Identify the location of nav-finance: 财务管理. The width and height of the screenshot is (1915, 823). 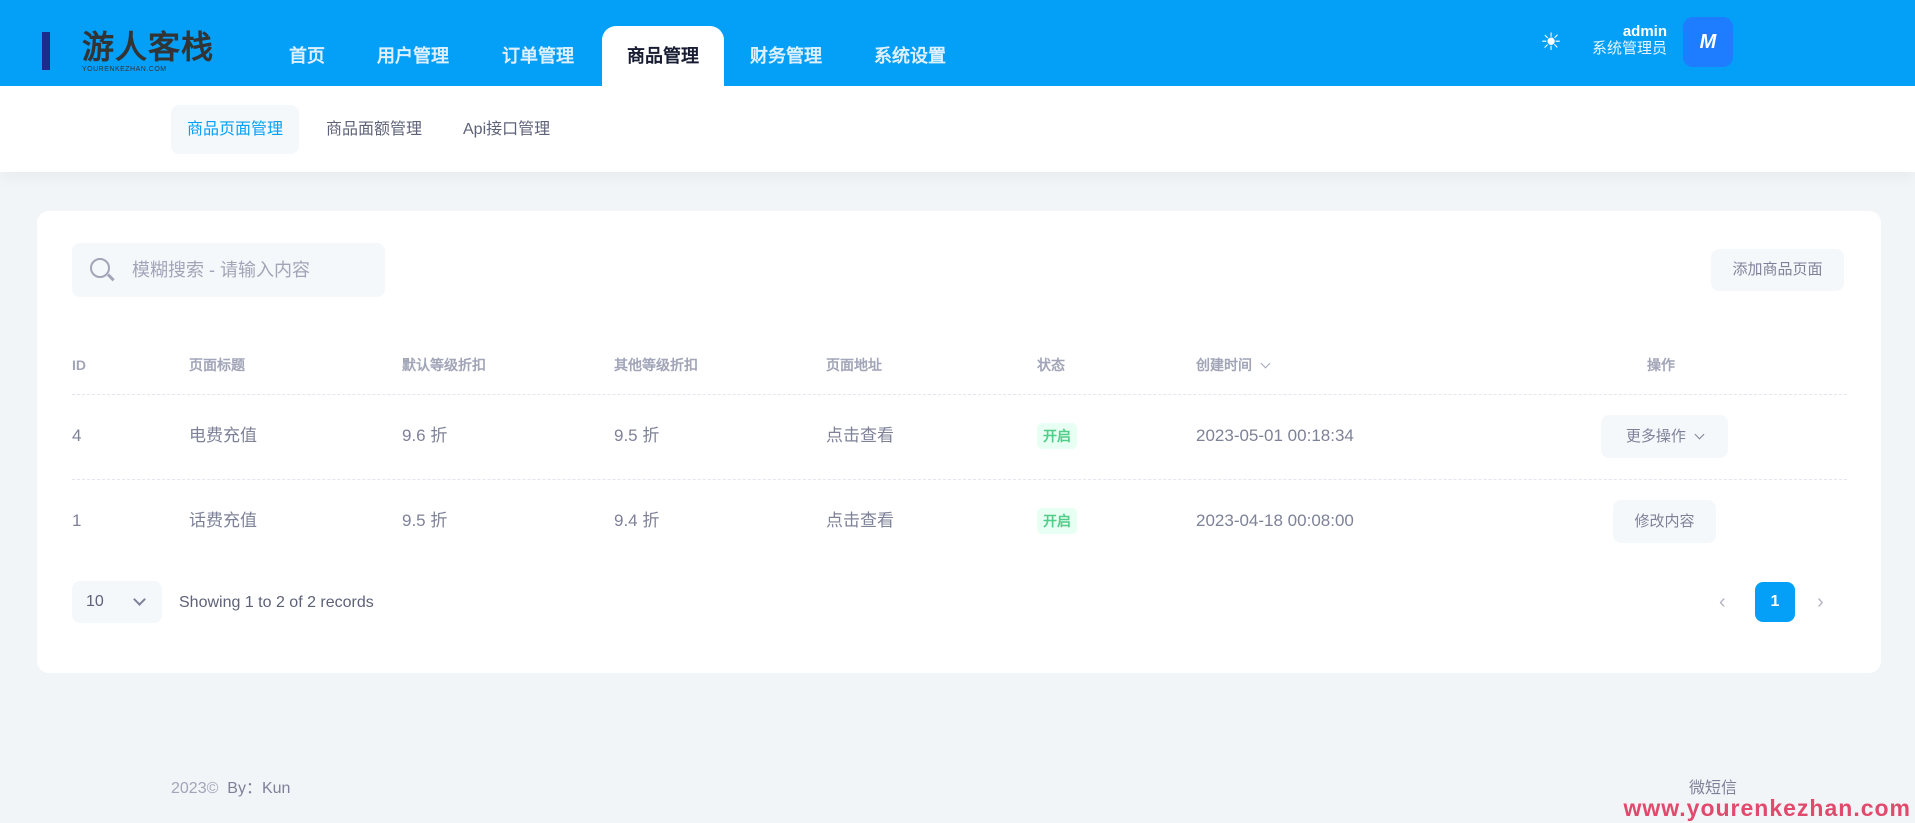
(786, 56).